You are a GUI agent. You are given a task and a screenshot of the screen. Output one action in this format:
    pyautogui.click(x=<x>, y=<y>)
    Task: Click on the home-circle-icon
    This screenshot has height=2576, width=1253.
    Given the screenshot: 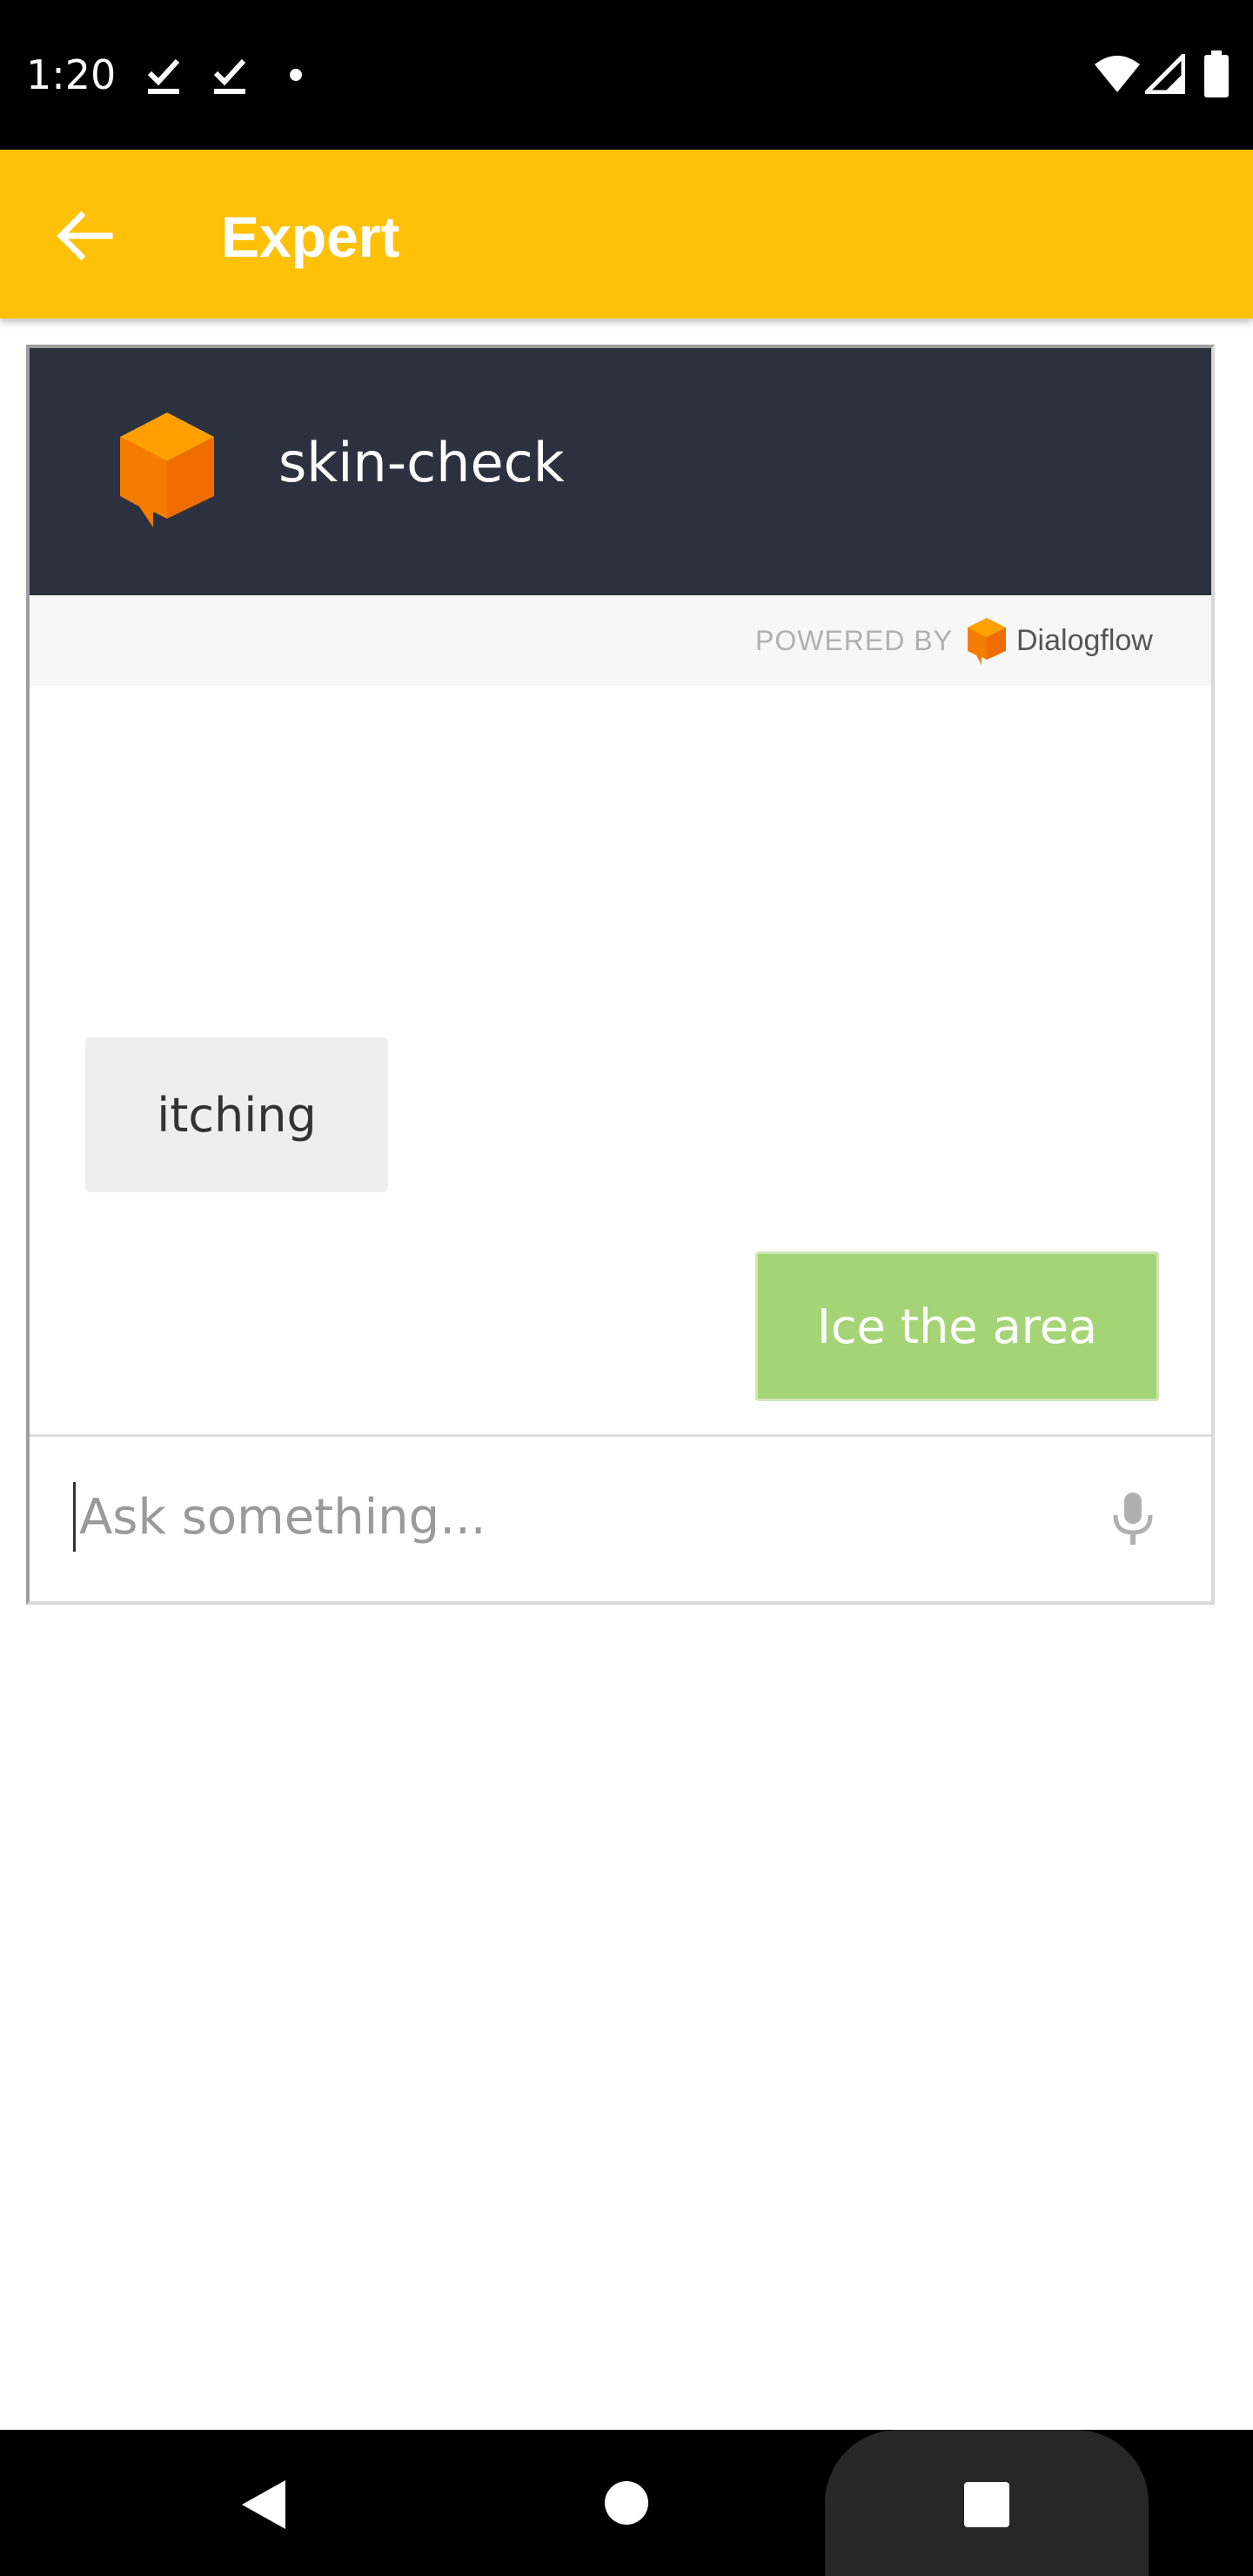 What is the action you would take?
    pyautogui.click(x=626, y=2503)
    